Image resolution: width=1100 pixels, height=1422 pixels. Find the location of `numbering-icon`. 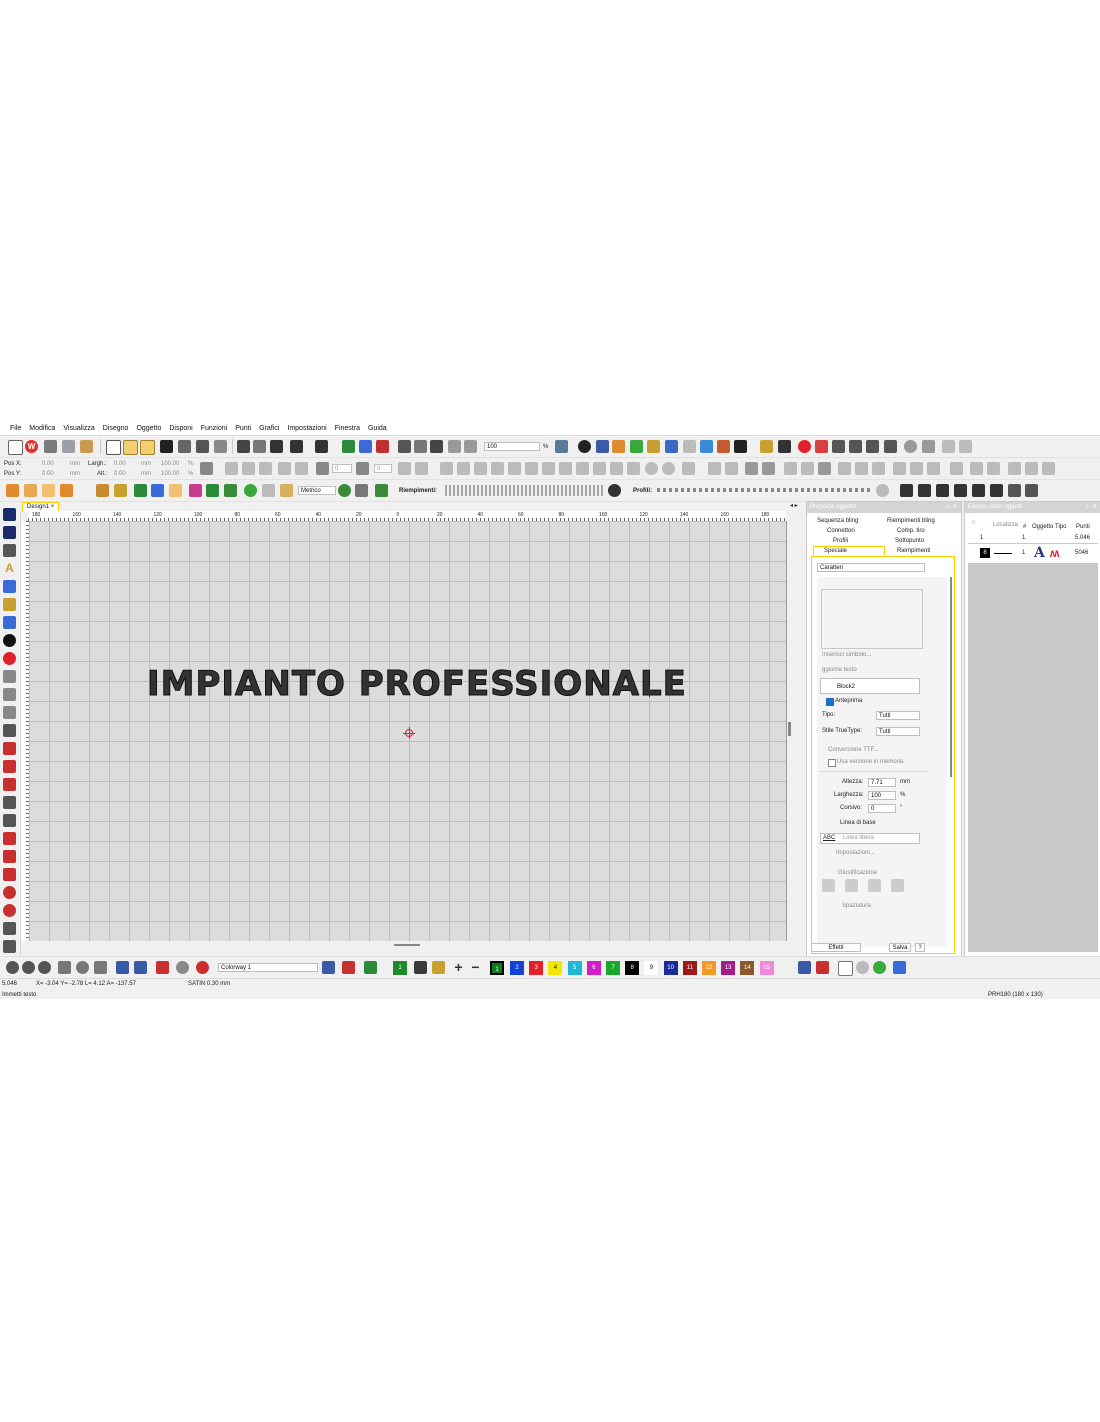

numbering-icon is located at coordinates (1014, 490).